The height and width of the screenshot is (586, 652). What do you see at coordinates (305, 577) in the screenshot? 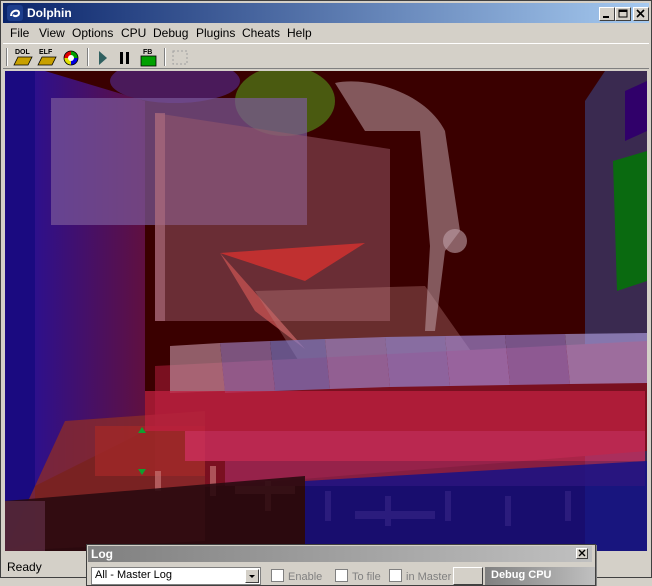
I see `enable-label: Enable` at bounding box center [305, 577].